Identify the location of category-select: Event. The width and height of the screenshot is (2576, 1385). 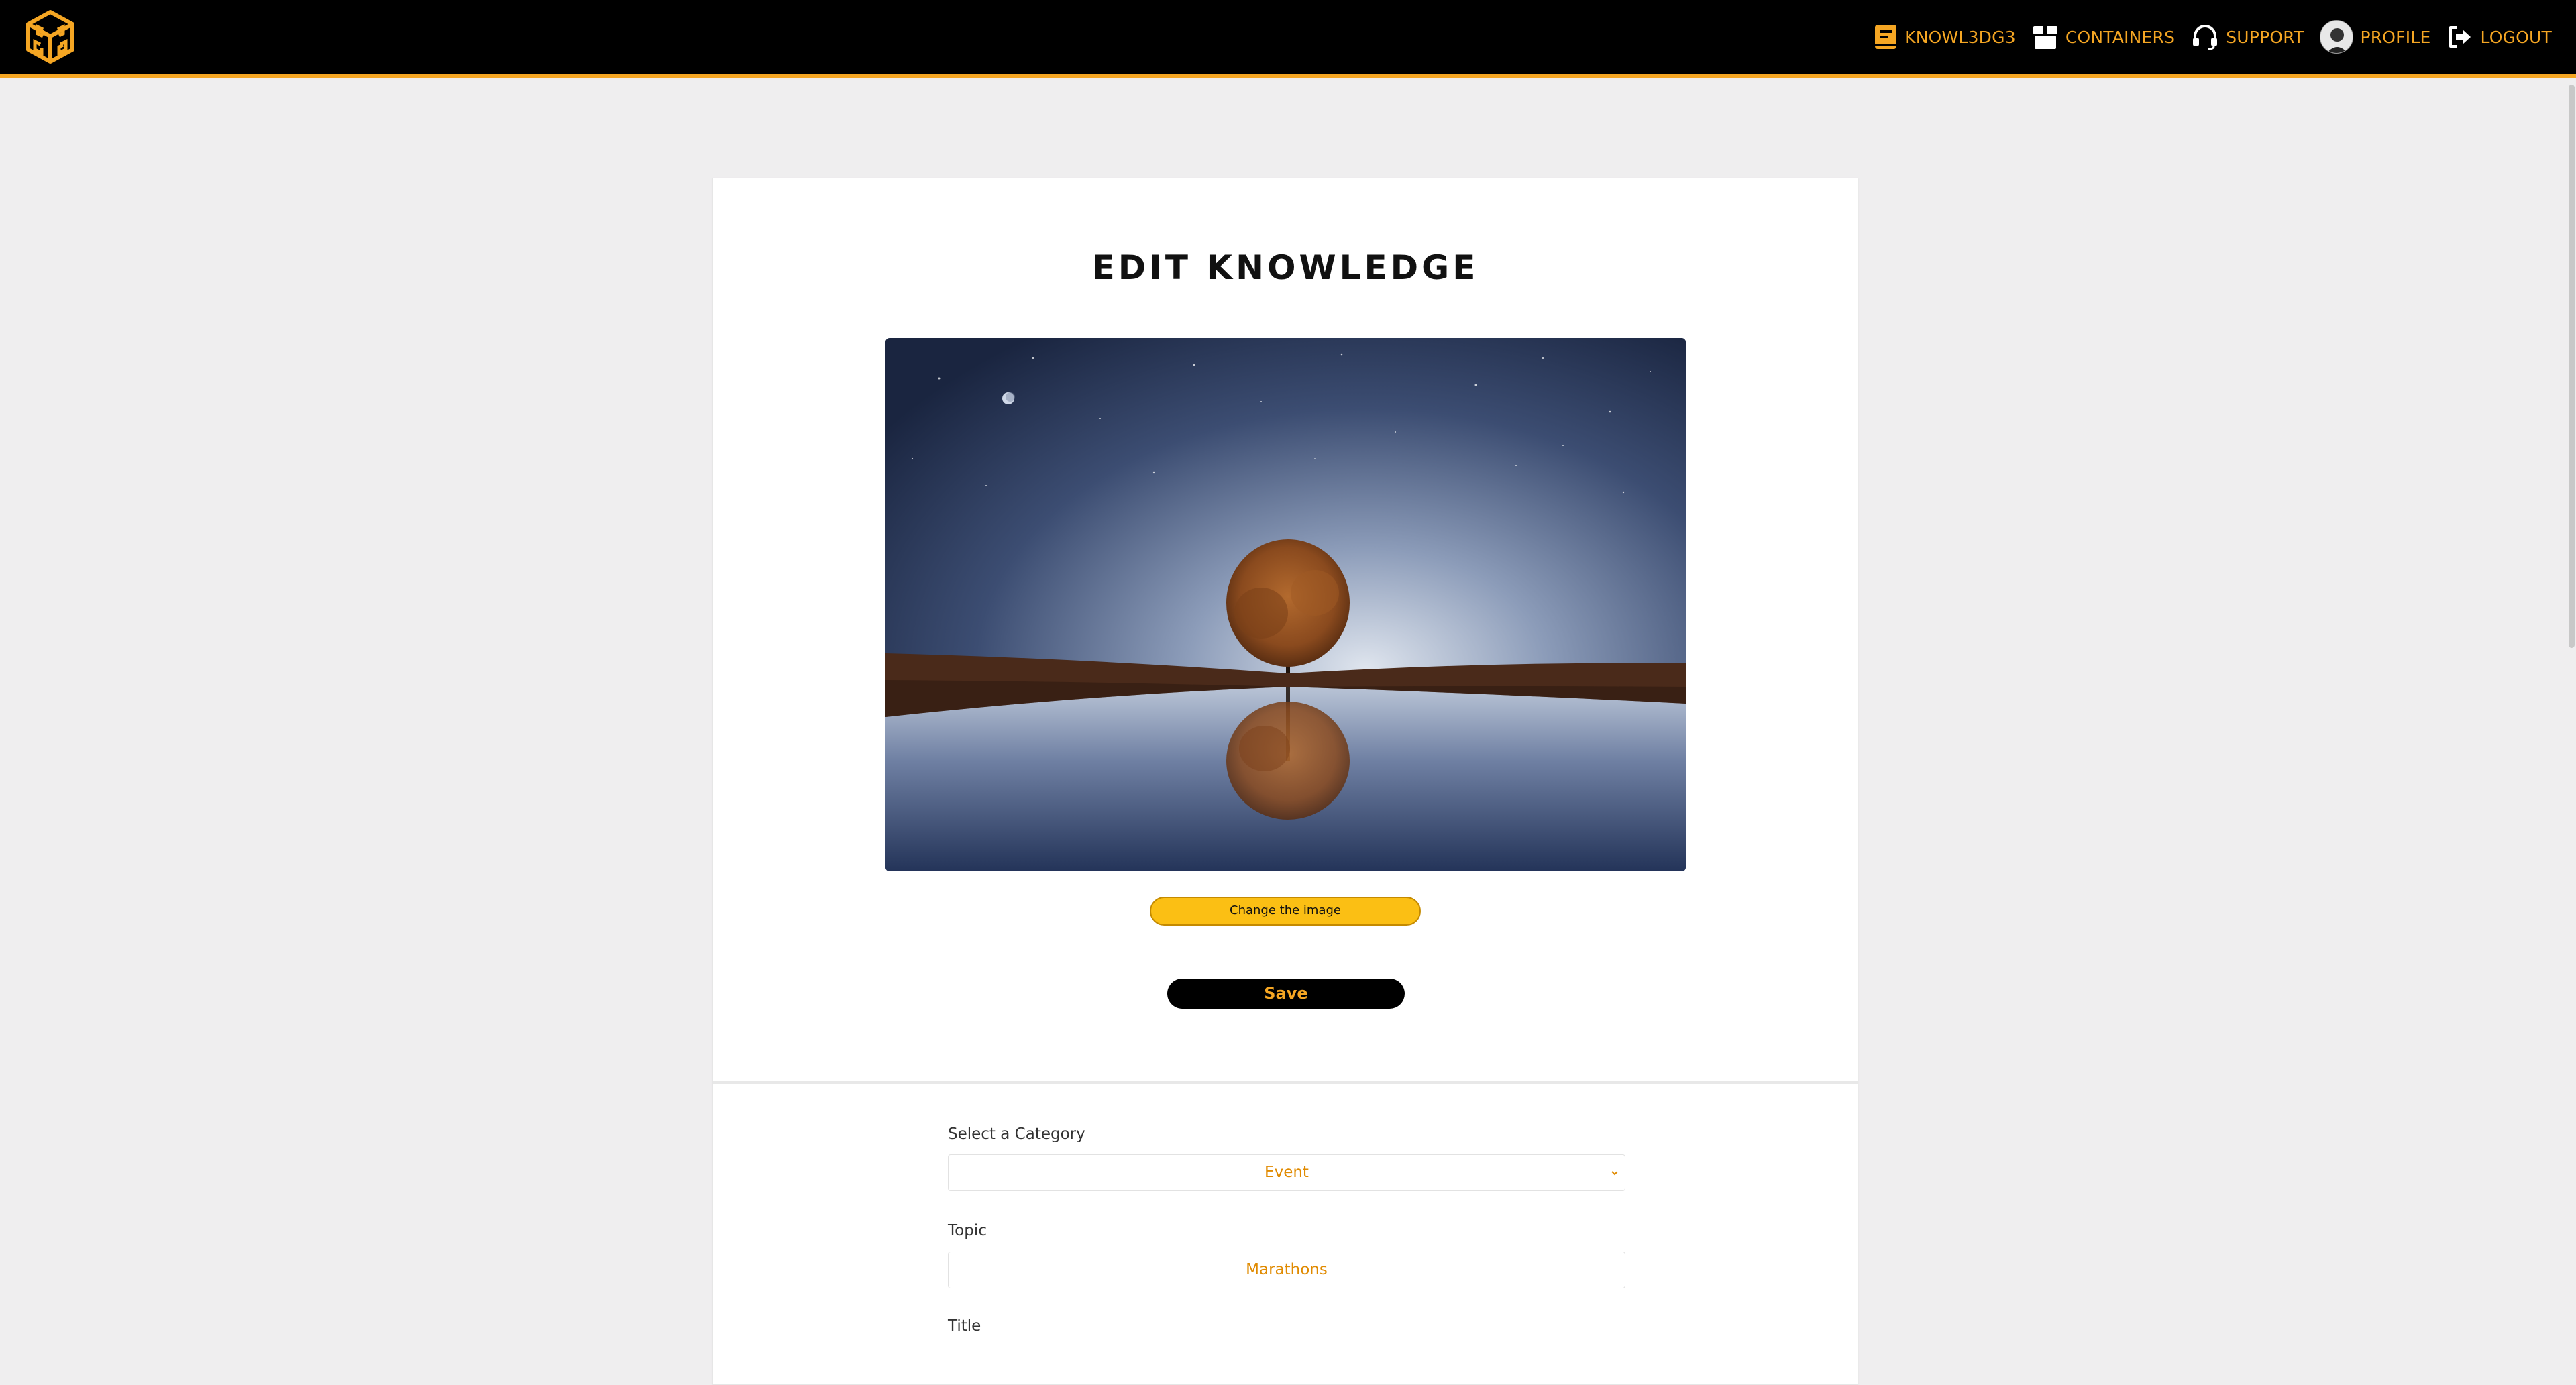
(1286, 1173).